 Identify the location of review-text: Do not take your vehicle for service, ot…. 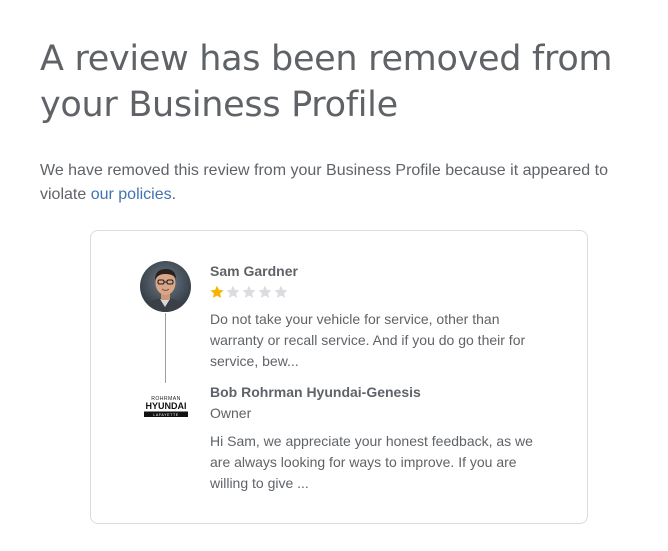
(368, 340).